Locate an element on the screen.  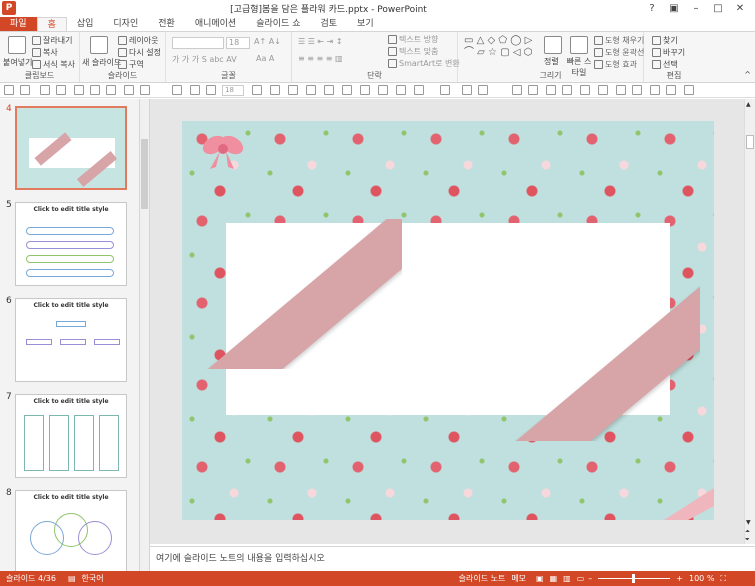
grow-font-icon: A↑ A↓ is located at coordinates (267, 41).